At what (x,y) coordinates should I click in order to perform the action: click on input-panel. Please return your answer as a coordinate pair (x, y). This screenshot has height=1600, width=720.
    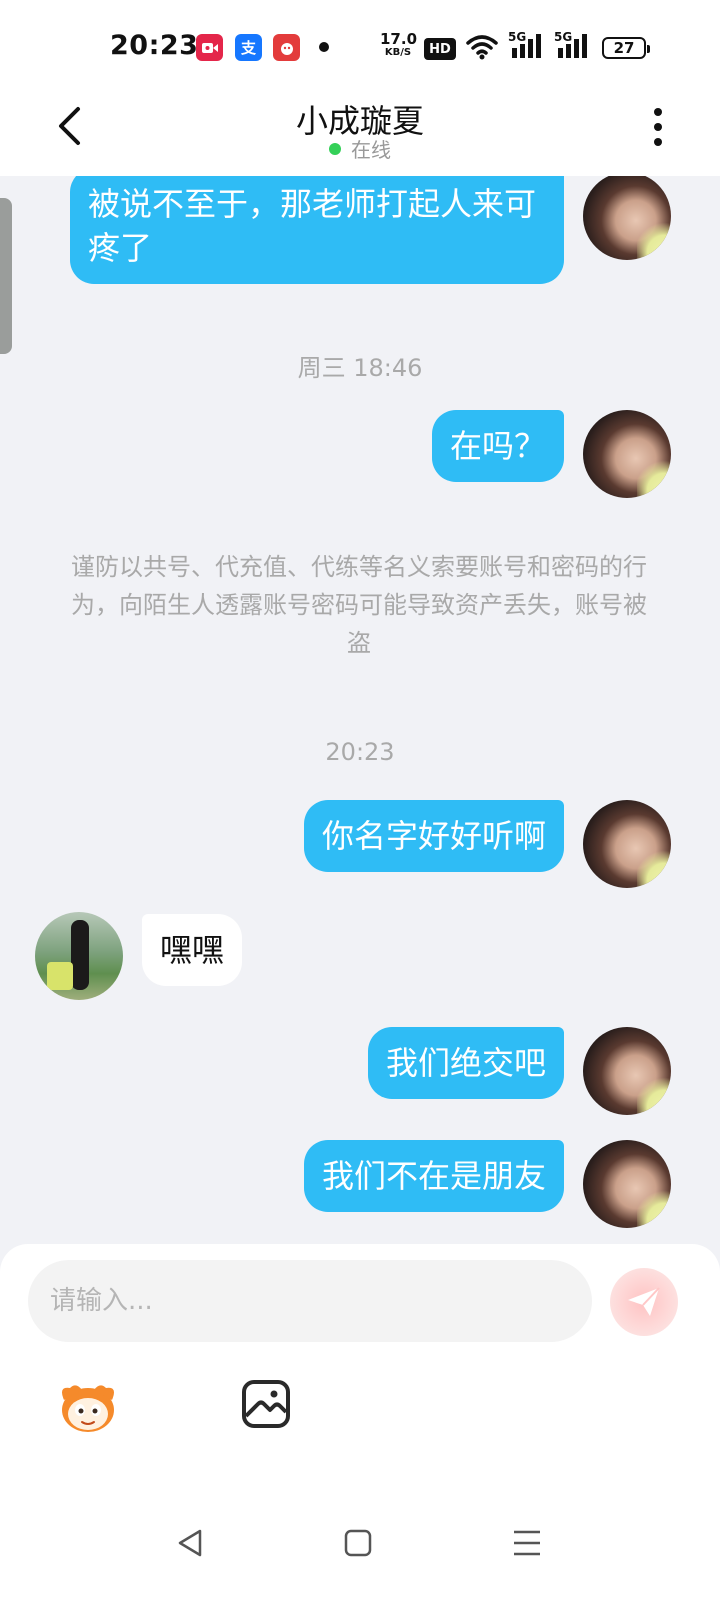
    Looking at the image, I should click on (360, 1357).